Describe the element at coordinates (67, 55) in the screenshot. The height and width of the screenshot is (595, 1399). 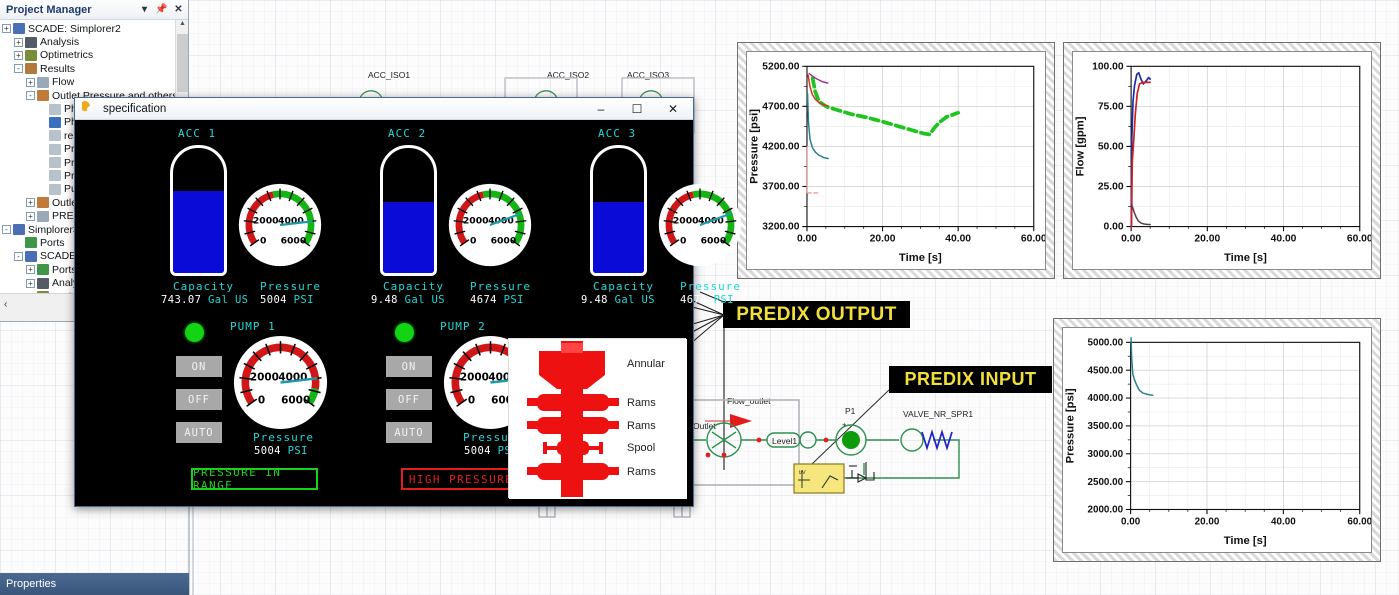
I see `tree-item-label: Optimetrics` at that location.